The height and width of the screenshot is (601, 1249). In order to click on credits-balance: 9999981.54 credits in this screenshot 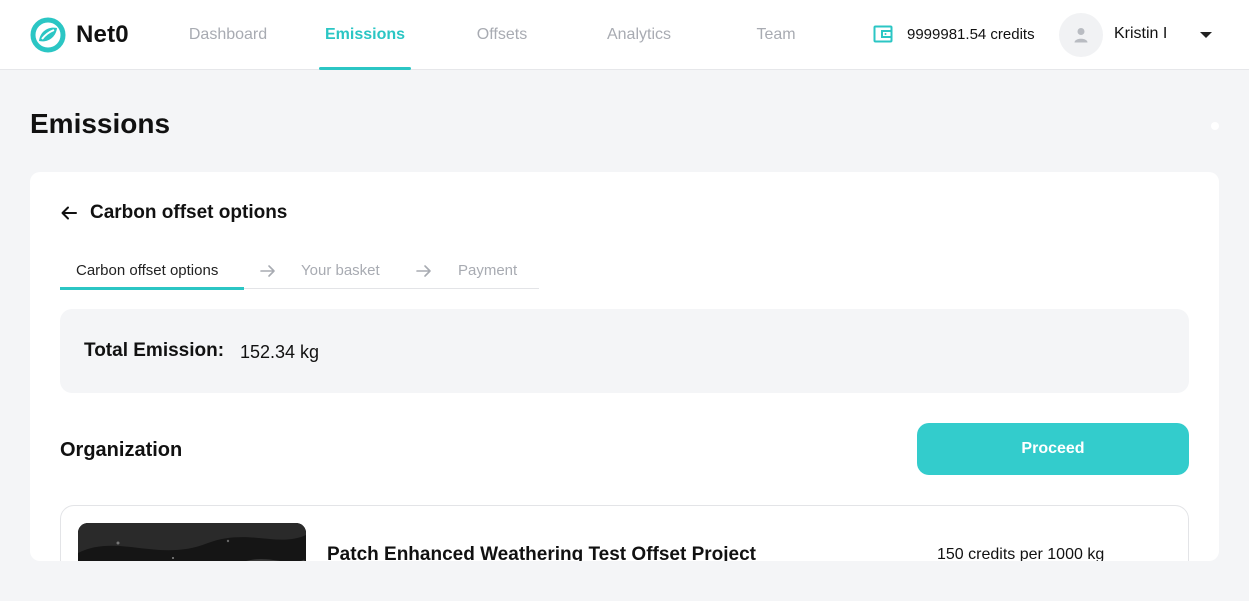, I will do `click(954, 34)`.